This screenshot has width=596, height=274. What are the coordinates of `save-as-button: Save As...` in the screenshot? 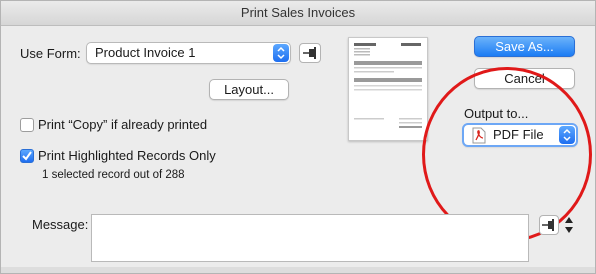 It's located at (524, 46).